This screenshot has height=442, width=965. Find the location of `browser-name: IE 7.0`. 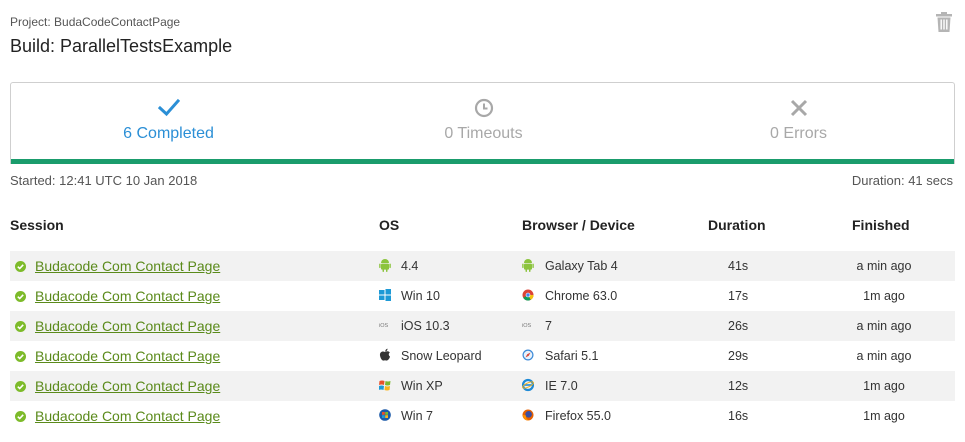

browser-name: IE 7.0 is located at coordinates (561, 386).